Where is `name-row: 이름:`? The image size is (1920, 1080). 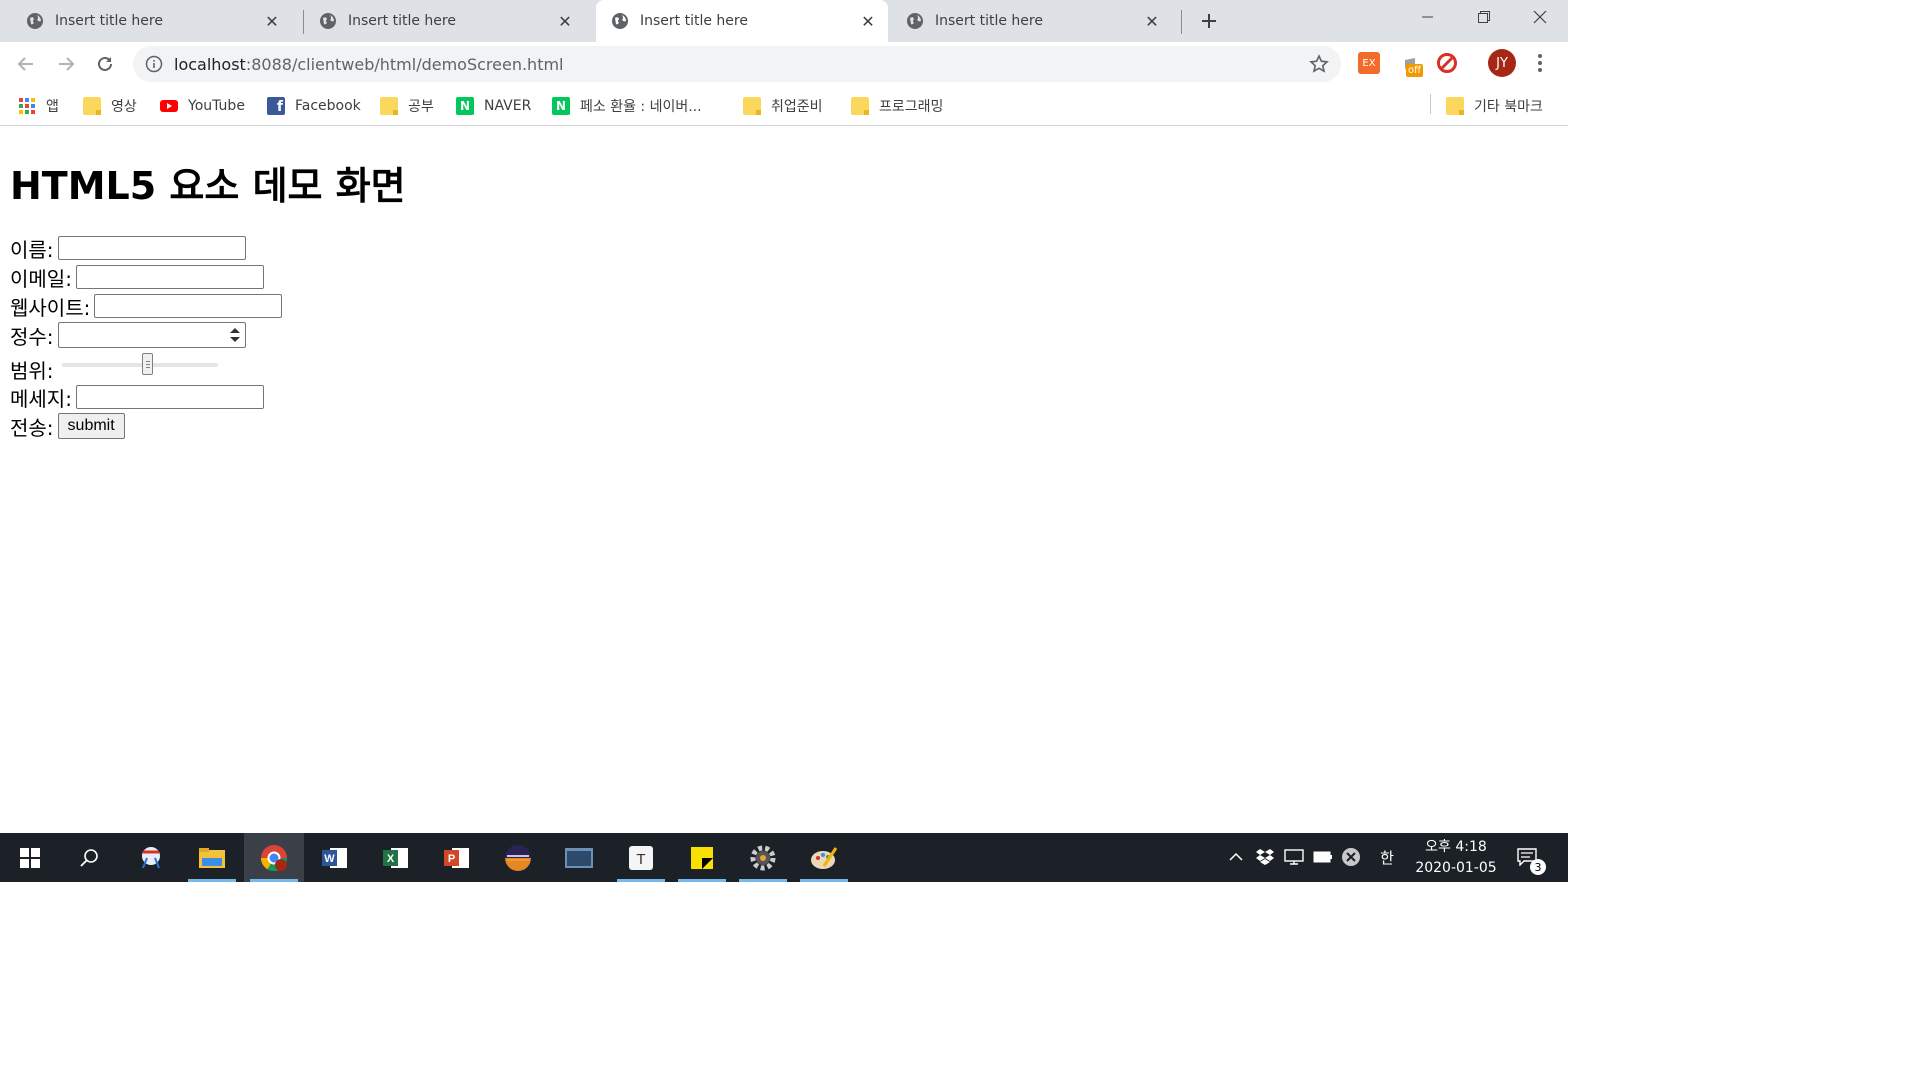
name-row: 이름: is located at coordinates (128, 248).